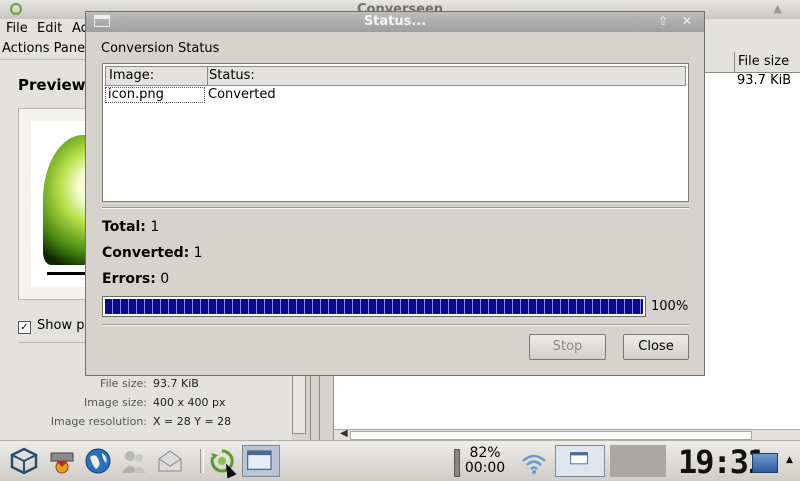 This screenshot has width=800, height=481. I want to click on menu-edit: Edit, so click(49, 28).